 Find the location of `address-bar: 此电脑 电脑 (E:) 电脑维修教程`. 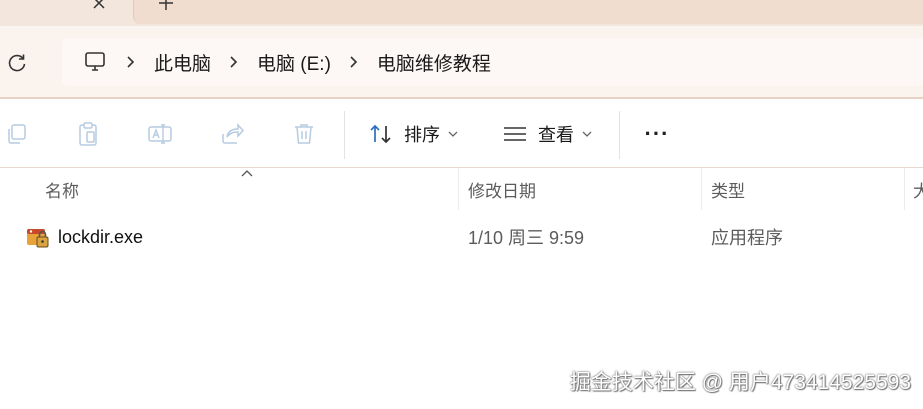

address-bar: 此电脑 电脑 (E:) 电脑维修教程 is located at coordinates (492, 62).